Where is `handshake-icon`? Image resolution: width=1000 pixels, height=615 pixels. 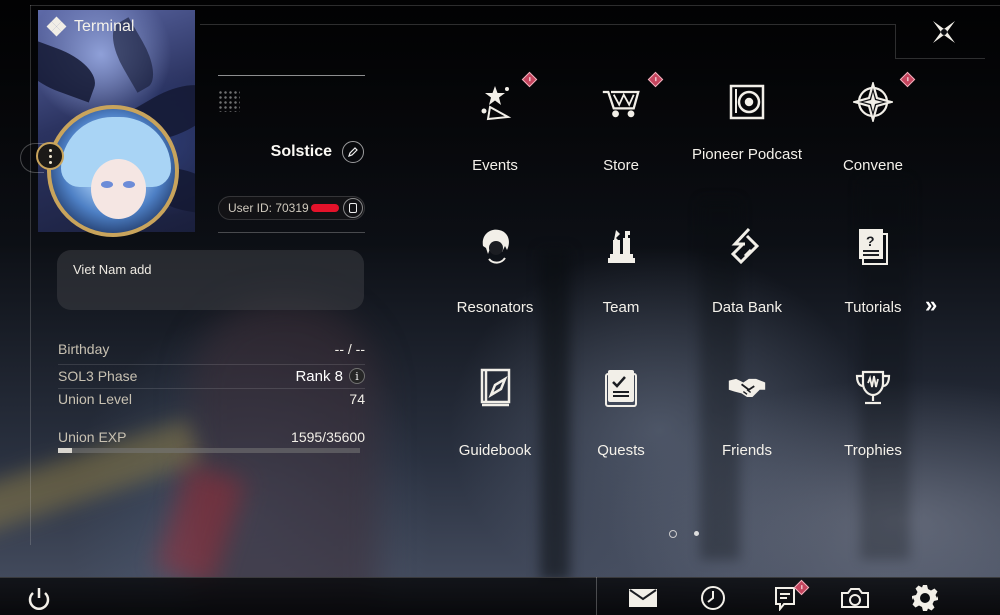
handshake-icon is located at coordinates (747, 387).